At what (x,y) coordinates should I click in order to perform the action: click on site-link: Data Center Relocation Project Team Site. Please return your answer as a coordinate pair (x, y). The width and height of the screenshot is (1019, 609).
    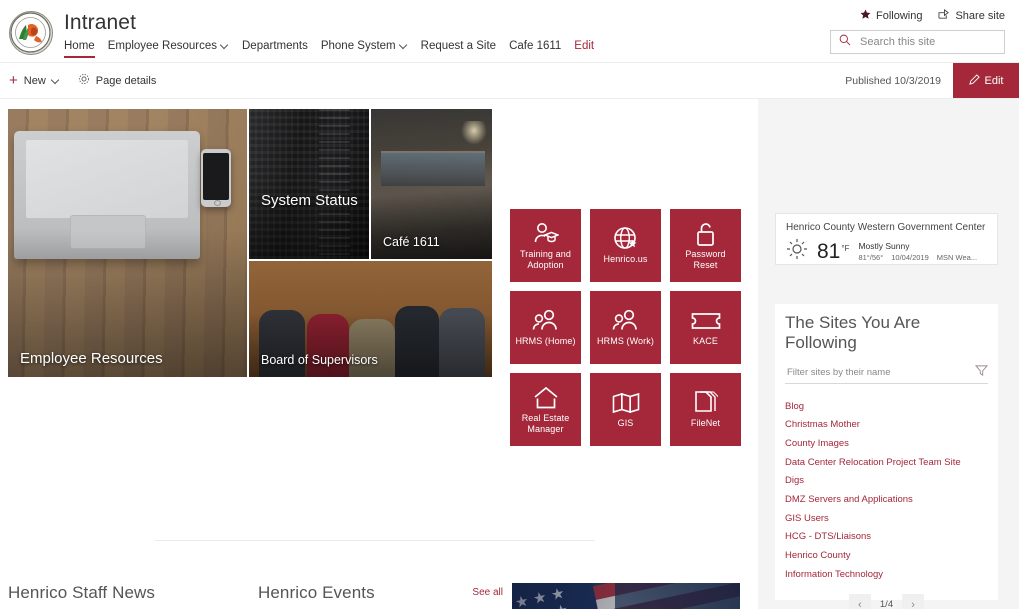
    Looking at the image, I should click on (886, 462).